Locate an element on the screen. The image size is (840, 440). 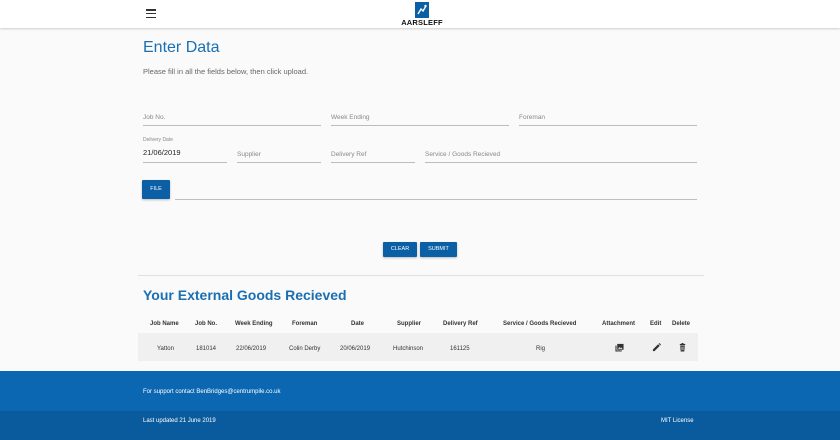
foreman-placeholder: Foreman is located at coordinates (532, 117).